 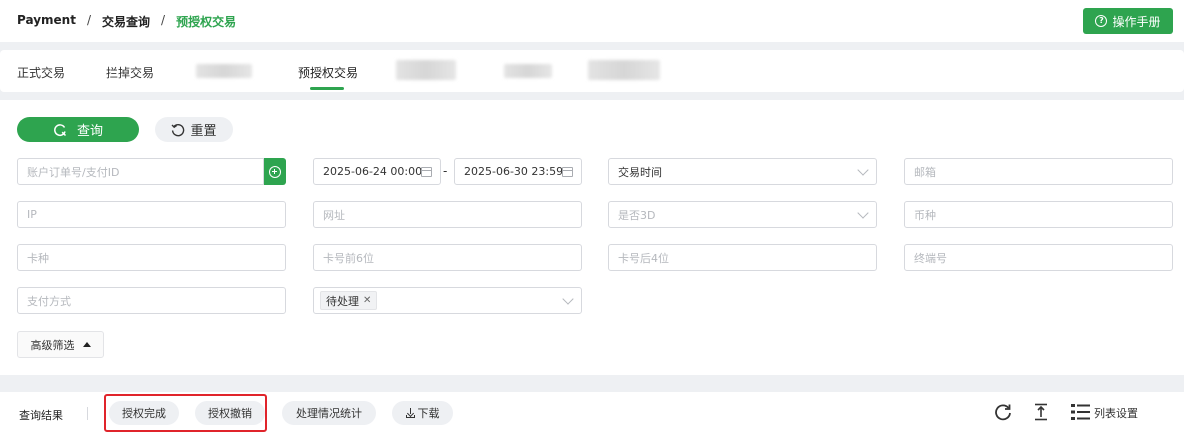 What do you see at coordinates (643, 258) in the screenshot?
I see `card-last4-placeholder: 卡号后4位` at bounding box center [643, 258].